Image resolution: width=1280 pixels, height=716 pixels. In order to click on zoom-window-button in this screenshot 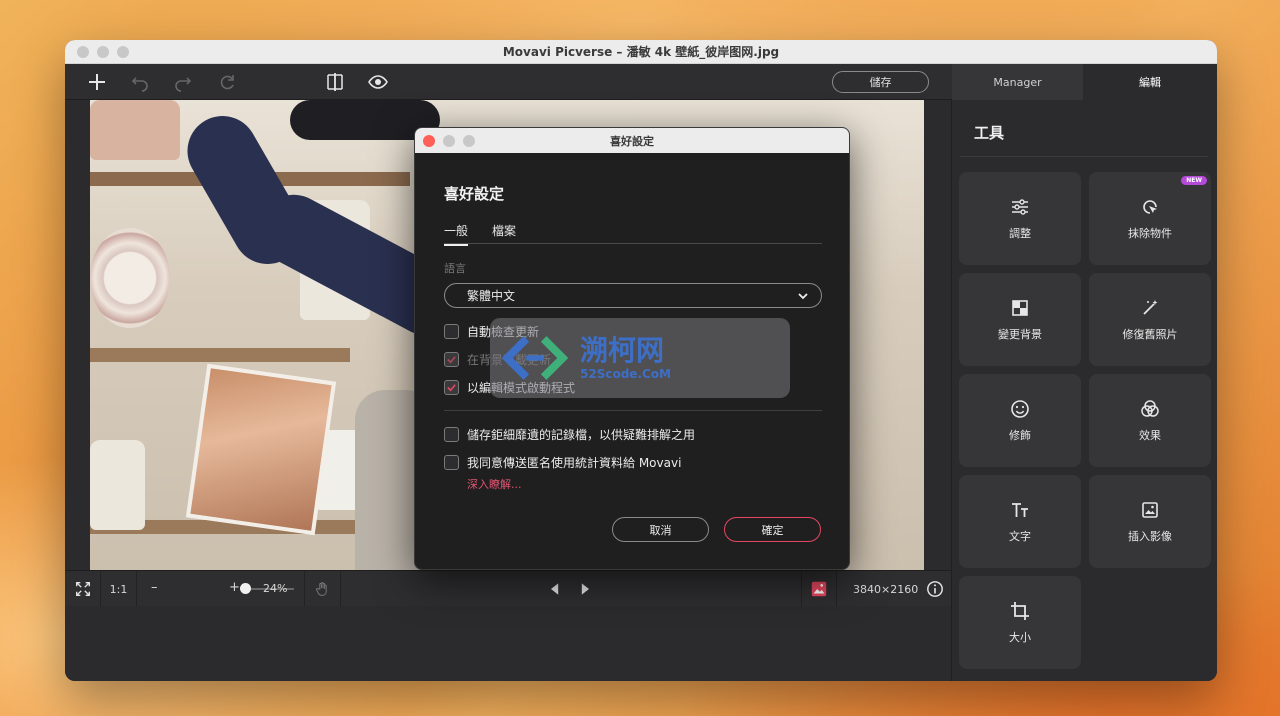, I will do `click(123, 52)`.